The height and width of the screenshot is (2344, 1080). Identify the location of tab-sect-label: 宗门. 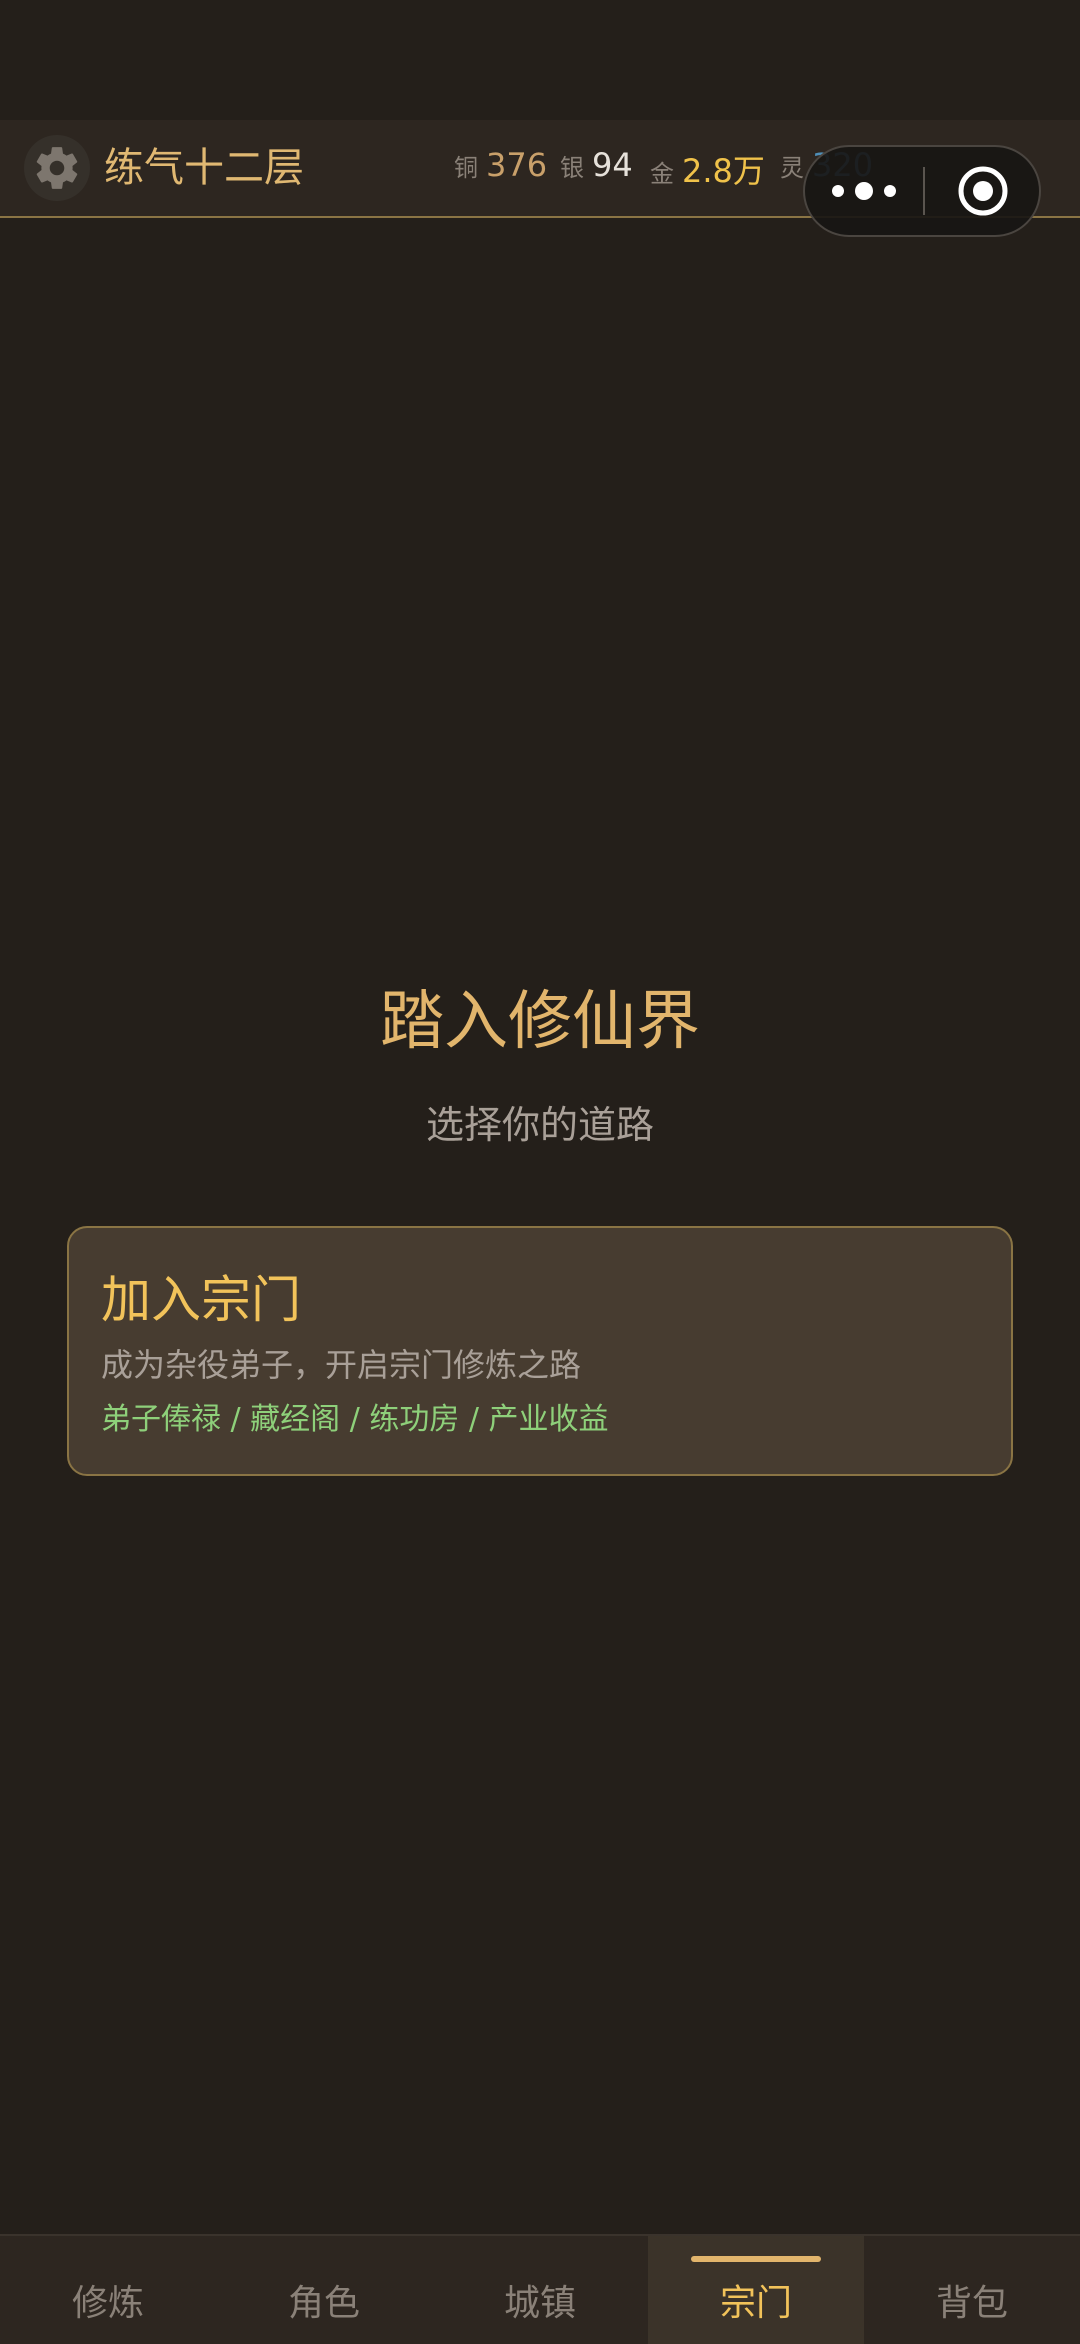
(755, 2303).